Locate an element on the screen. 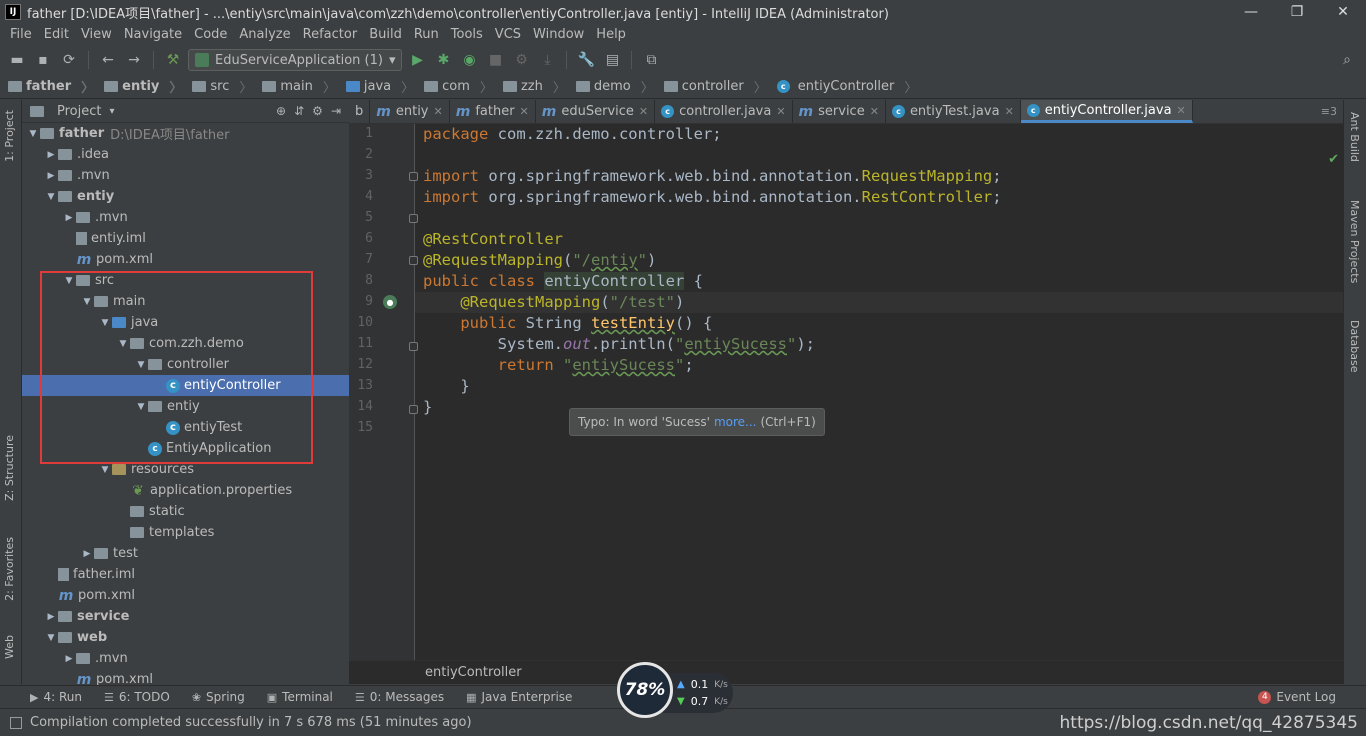 Image resolution: width=1366 pixels, height=736 pixels. search-icon: ⌕ is located at coordinates (1347, 60).